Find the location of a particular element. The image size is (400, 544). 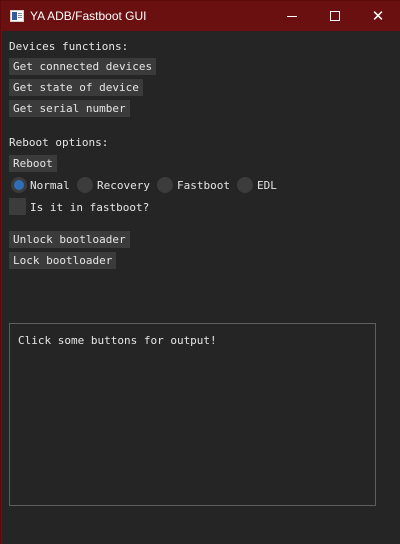

maximize-icon is located at coordinates (335, 16).